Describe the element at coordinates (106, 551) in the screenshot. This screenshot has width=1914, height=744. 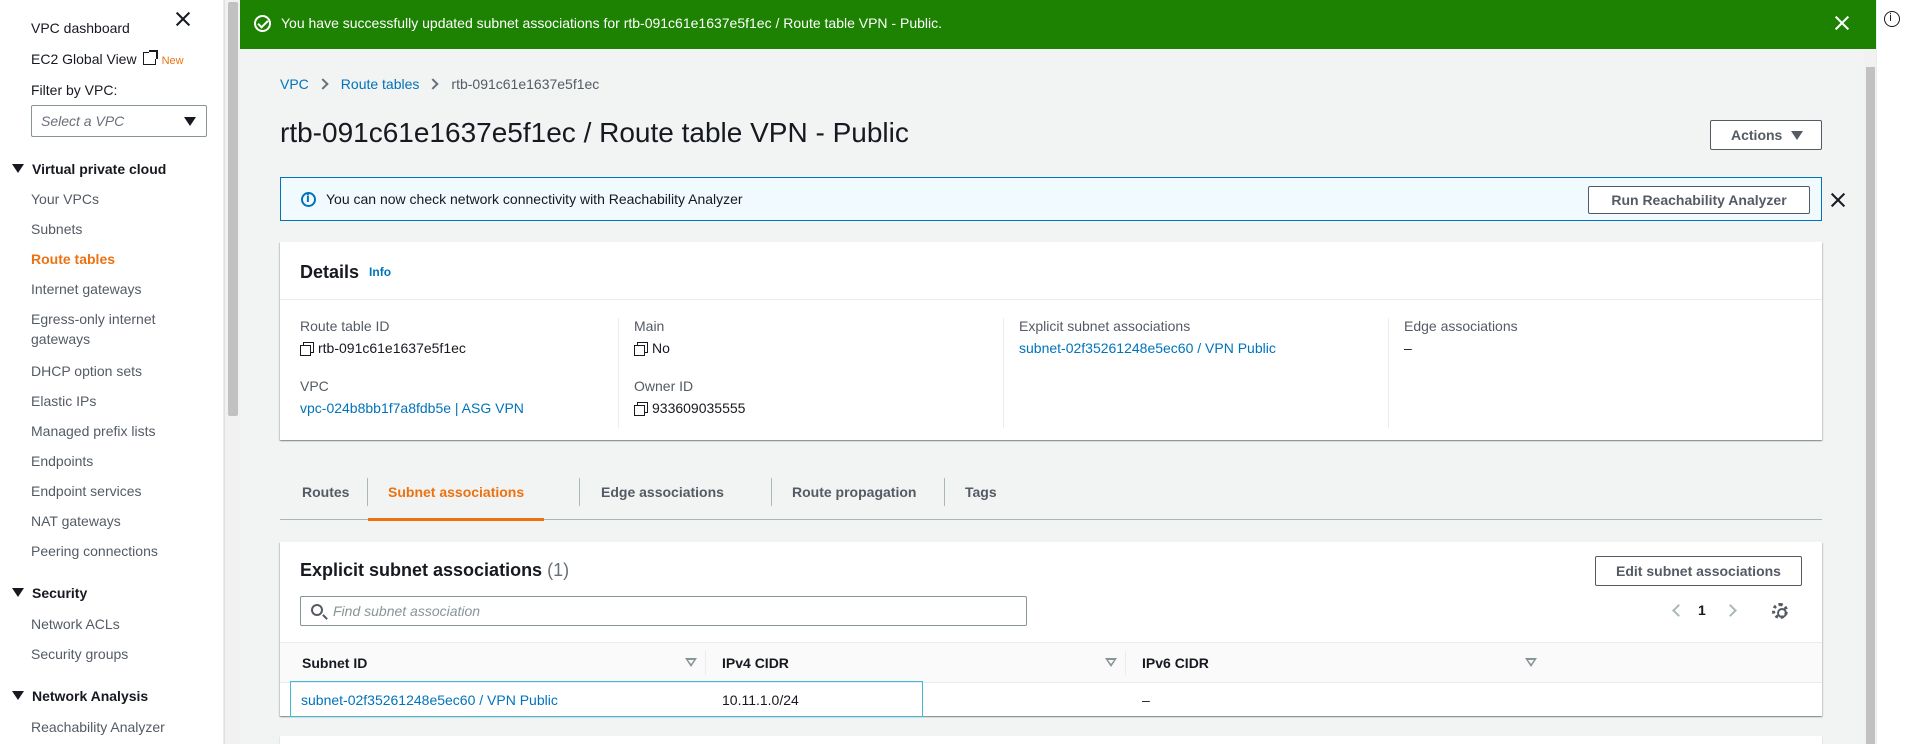
I see `sidebar-item-peering-connections: Peering connections` at that location.